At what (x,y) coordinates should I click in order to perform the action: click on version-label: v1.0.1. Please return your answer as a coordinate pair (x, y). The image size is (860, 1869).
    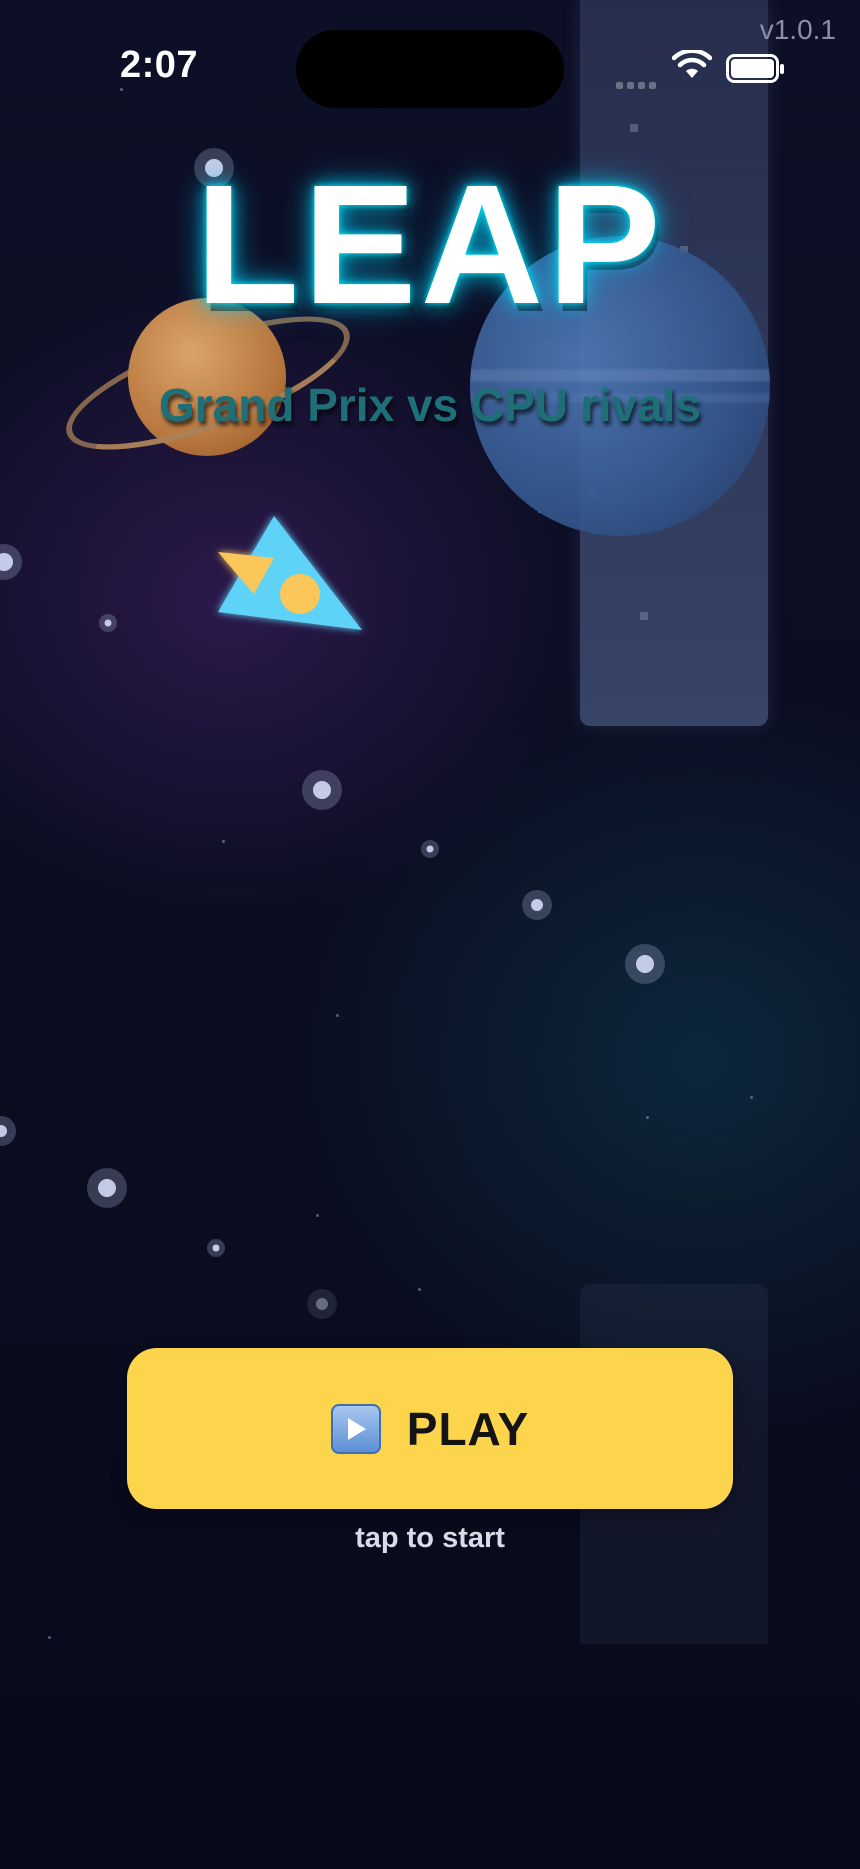
    Looking at the image, I should click on (797, 29).